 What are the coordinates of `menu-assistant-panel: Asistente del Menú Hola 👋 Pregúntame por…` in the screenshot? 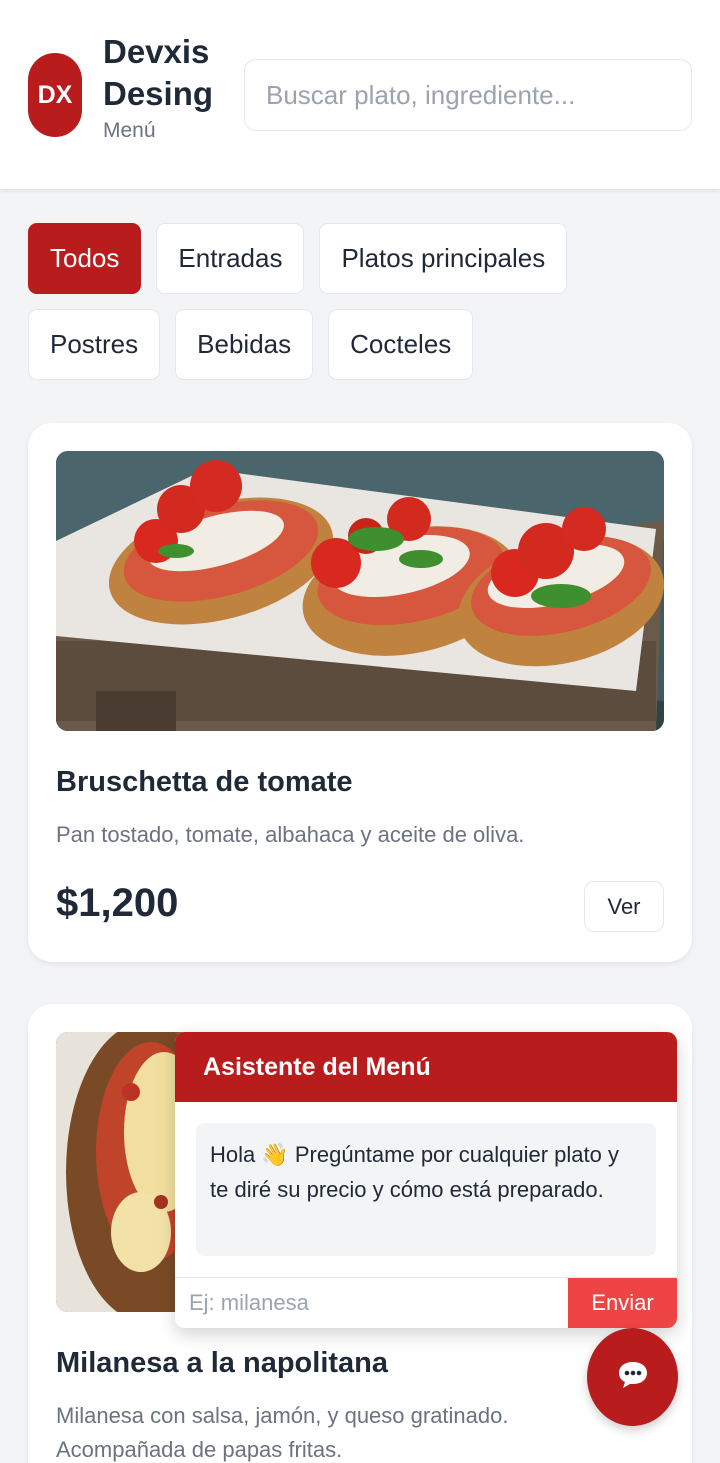 It's located at (426, 1180).